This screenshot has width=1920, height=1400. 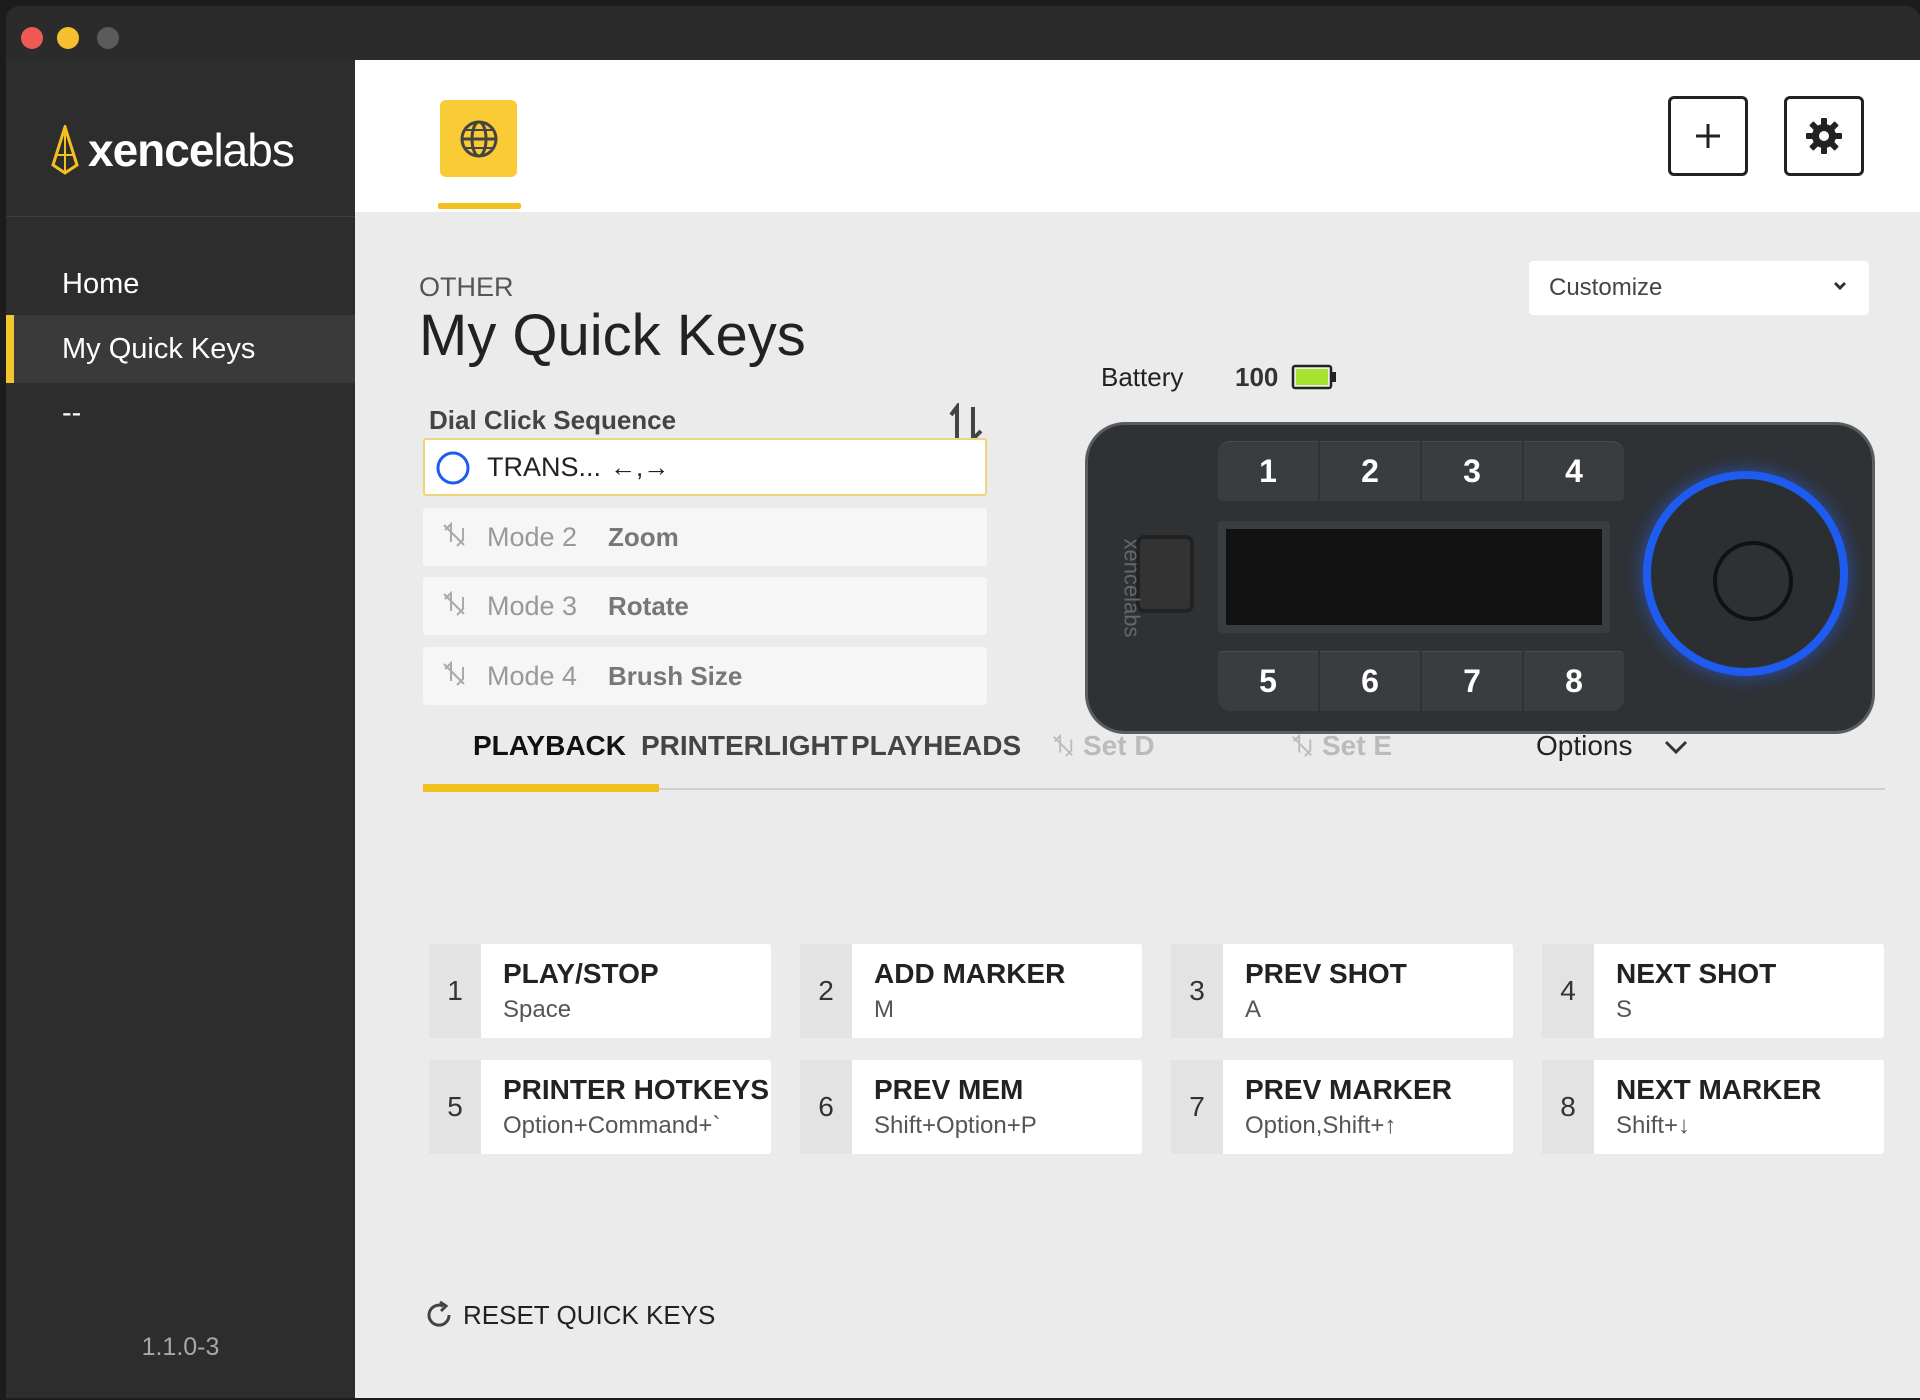 I want to click on dial-mode-row: Mode 3 Rotate, so click(x=705, y=606).